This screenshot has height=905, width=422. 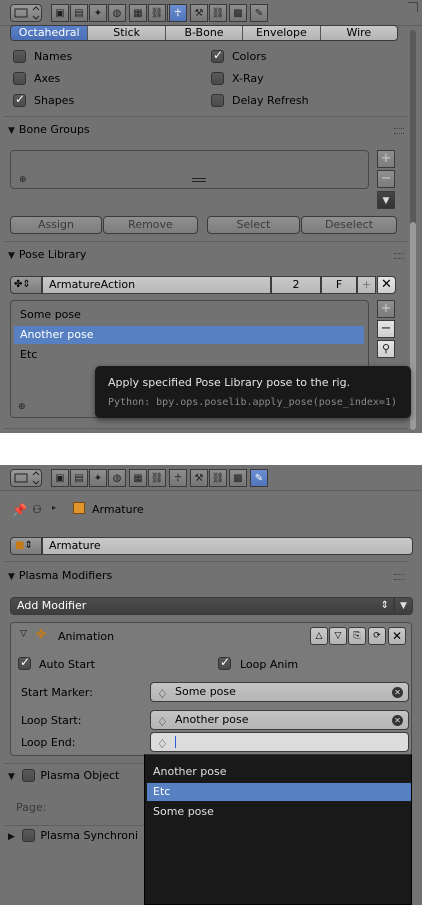 What do you see at coordinates (296, 285) in the screenshot?
I see `action-users-count: 2` at bounding box center [296, 285].